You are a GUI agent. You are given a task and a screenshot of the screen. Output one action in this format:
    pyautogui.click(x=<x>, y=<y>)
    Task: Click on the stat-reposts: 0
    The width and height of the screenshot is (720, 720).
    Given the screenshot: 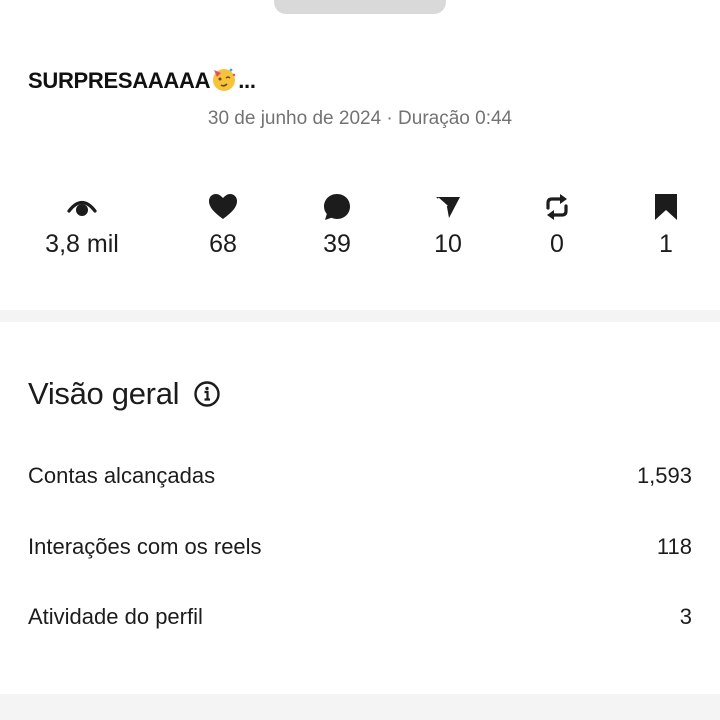 What is the action you would take?
    pyautogui.click(x=557, y=223)
    